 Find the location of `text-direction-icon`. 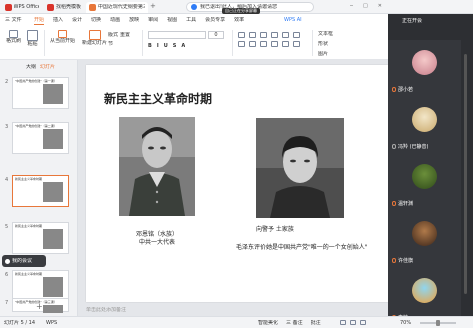

text-direction-icon is located at coordinates (285, 44).